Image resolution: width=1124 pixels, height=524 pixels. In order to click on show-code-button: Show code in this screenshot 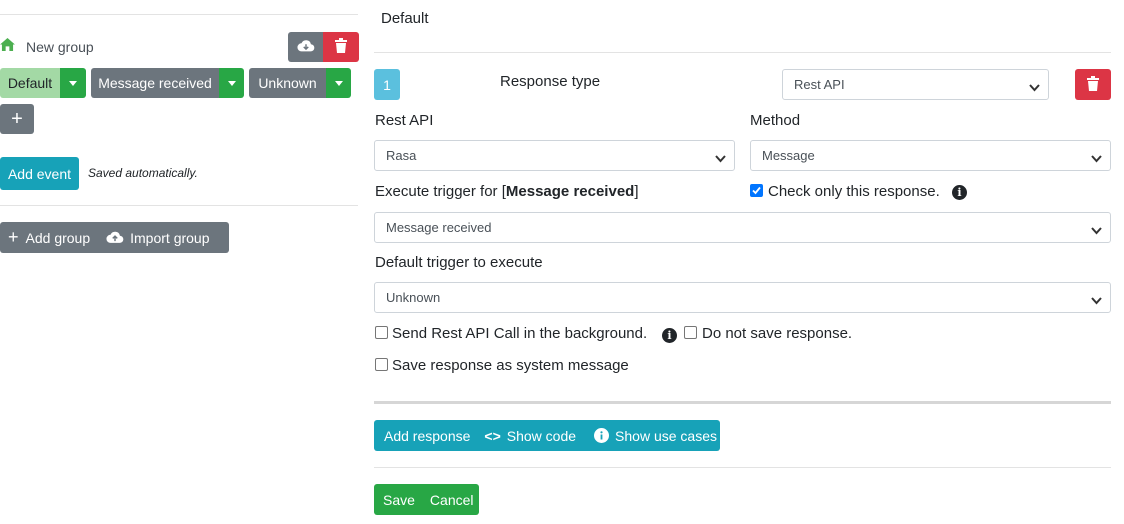, I will do `click(541, 436)`.